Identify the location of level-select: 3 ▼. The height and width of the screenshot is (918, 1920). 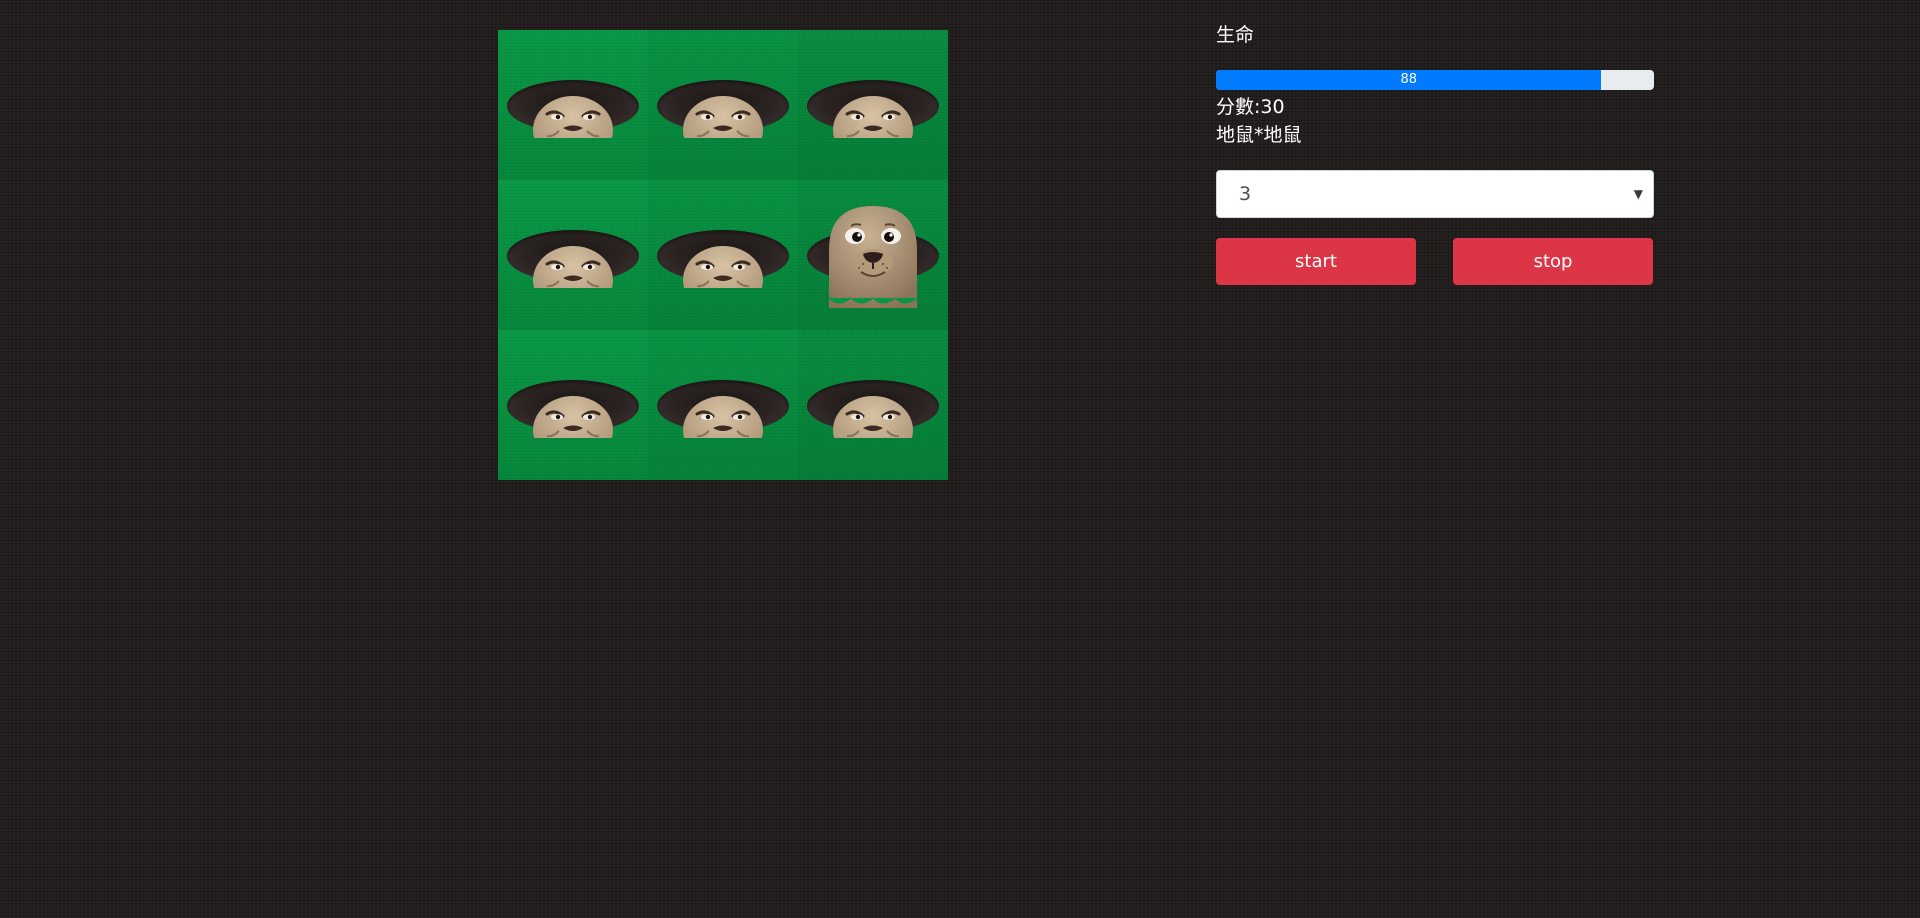
(1435, 194).